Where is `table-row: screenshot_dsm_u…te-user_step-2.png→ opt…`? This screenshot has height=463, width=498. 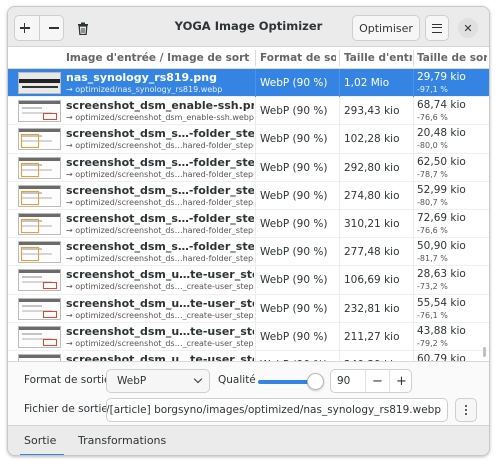 table-row: screenshot_dsm_u…te-user_step-2.png→ opt… is located at coordinates (248, 308).